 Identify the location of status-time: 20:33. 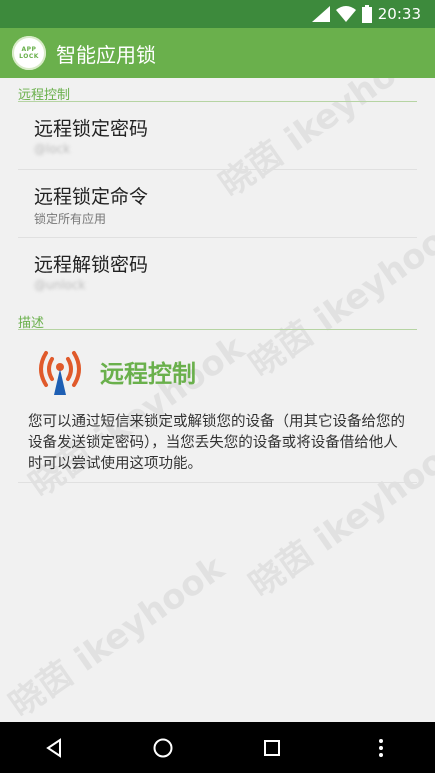
(399, 14).